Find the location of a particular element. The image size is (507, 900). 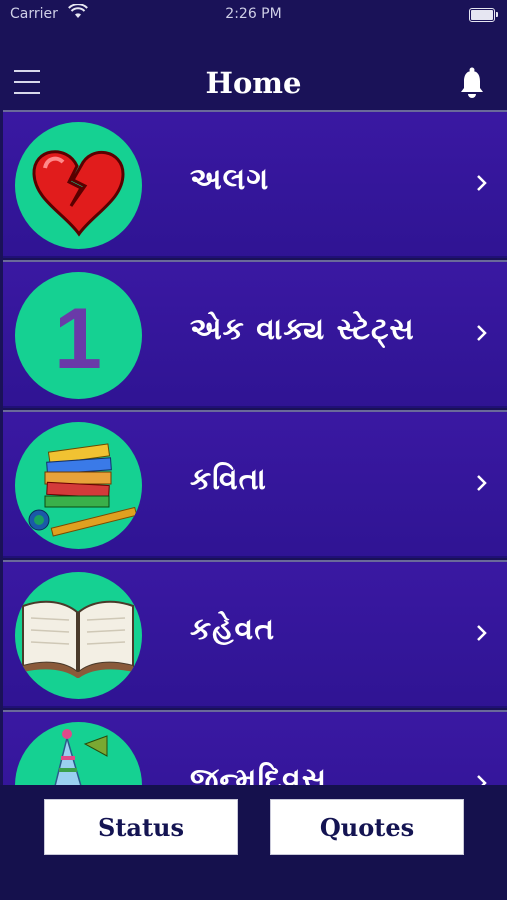

page-title: Home is located at coordinates (253, 83).